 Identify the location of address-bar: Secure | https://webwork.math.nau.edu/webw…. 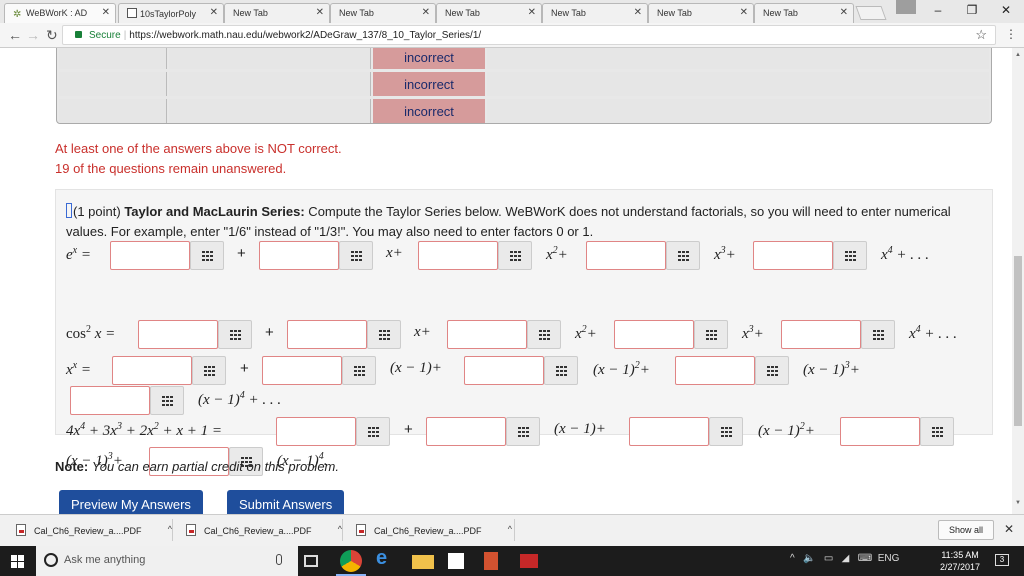
(529, 35).